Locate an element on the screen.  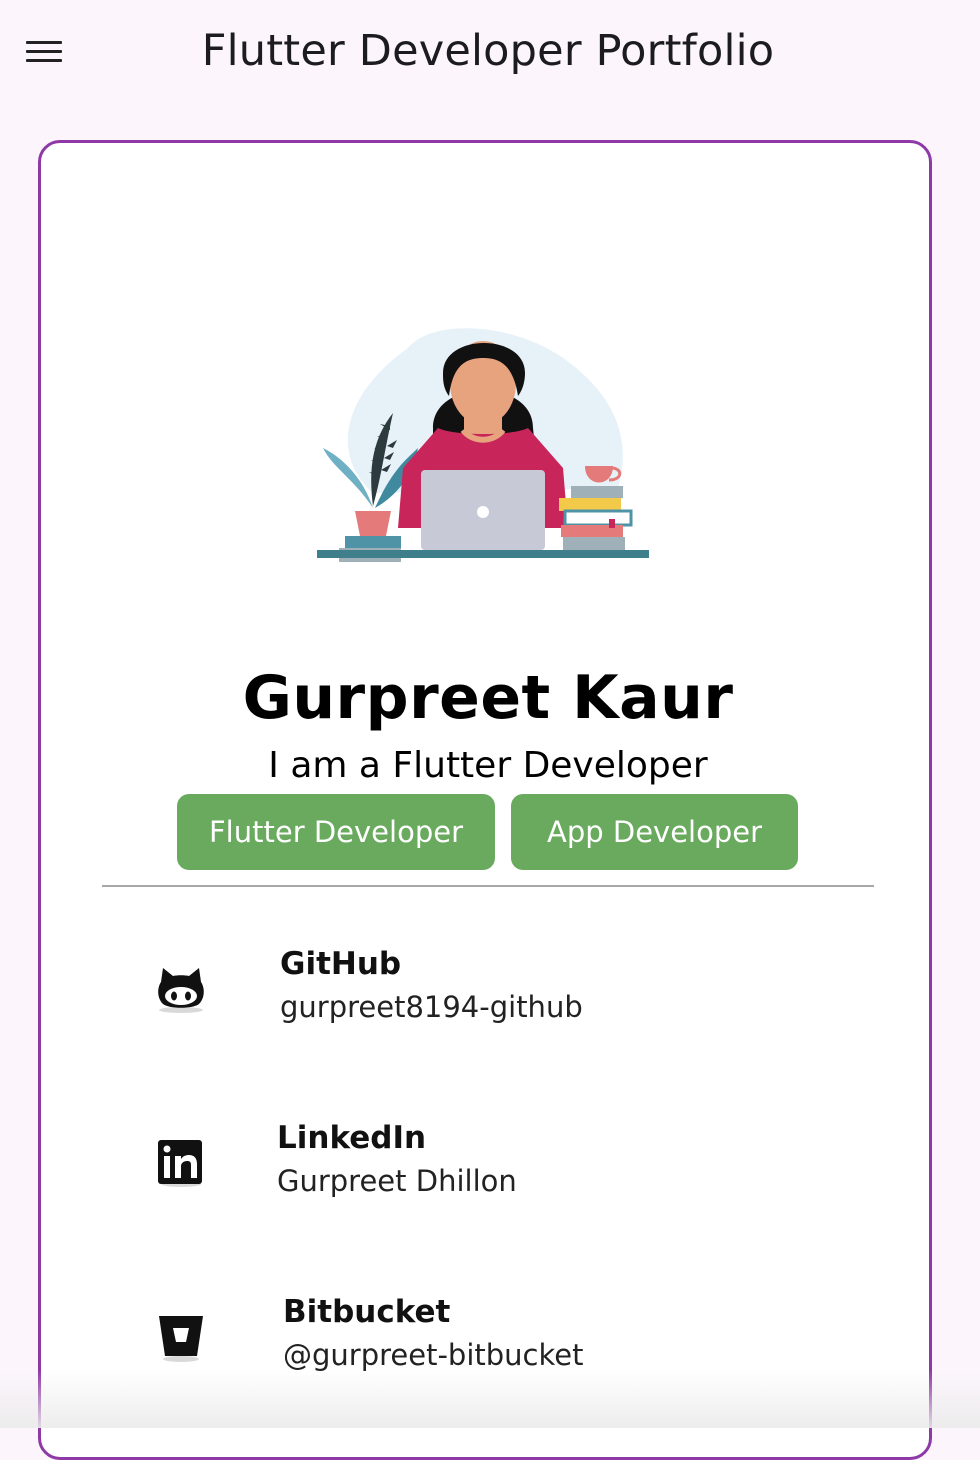
contact-bitbucket: Bitbucket @gurpreet-bitbucket is located at coordinates (503, 1344).